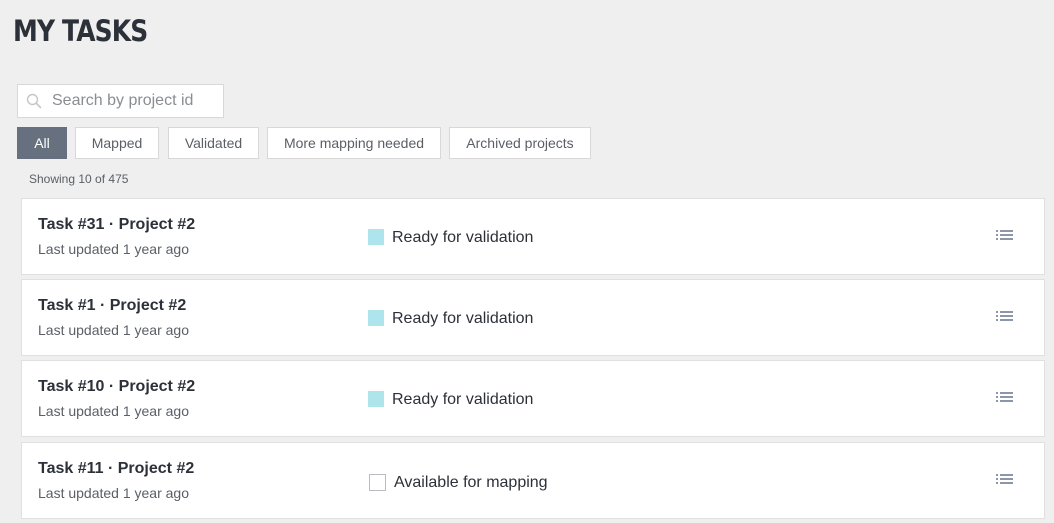  I want to click on filter-more-mapping-needed-button: More mapping needed, so click(354, 143).